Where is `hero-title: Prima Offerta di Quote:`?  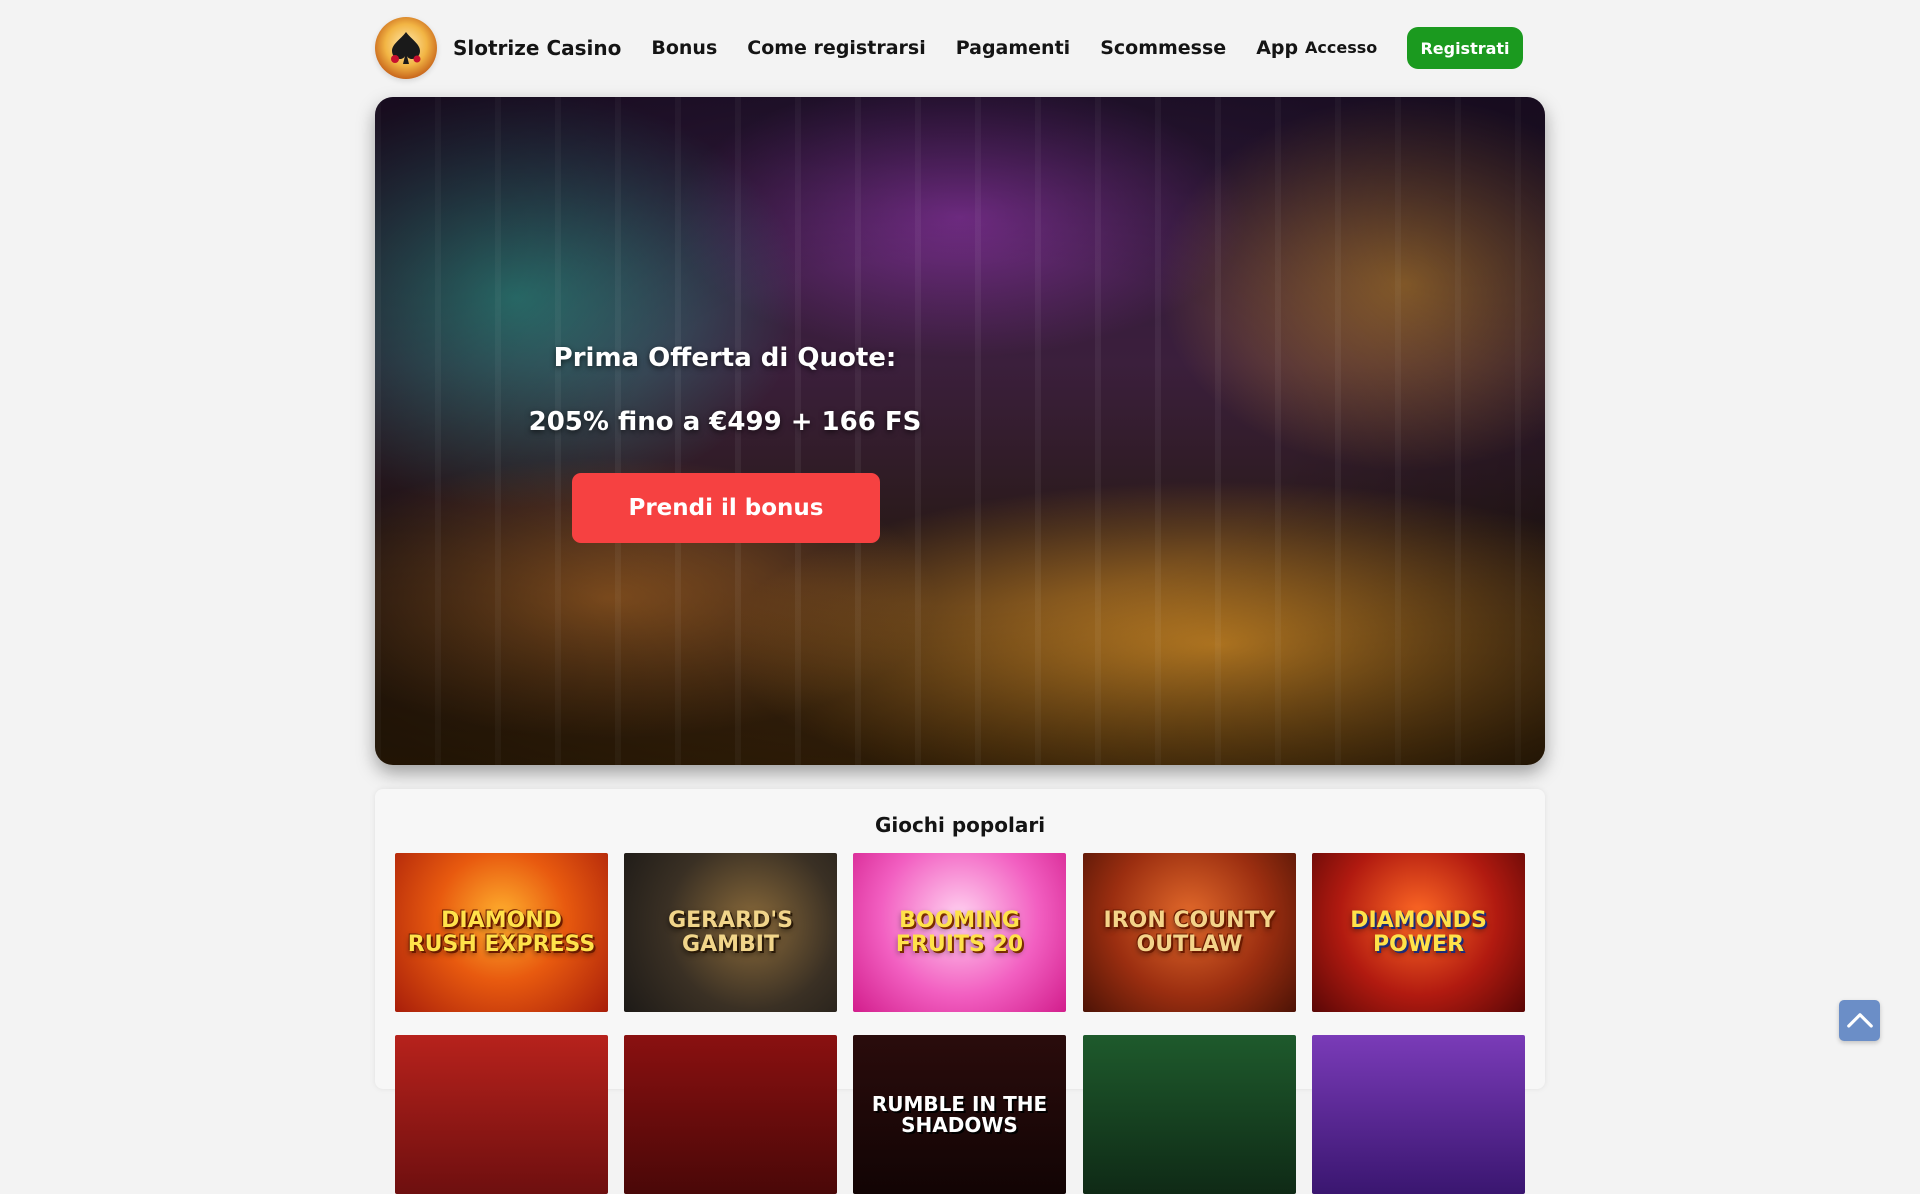 hero-title: Prima Offerta di Quote: is located at coordinates (725, 358).